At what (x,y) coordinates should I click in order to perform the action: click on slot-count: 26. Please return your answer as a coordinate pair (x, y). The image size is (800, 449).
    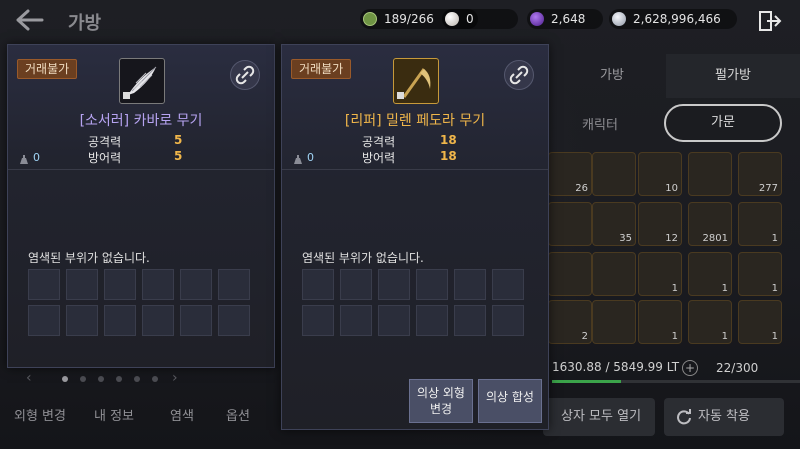
    Looking at the image, I should click on (581, 188).